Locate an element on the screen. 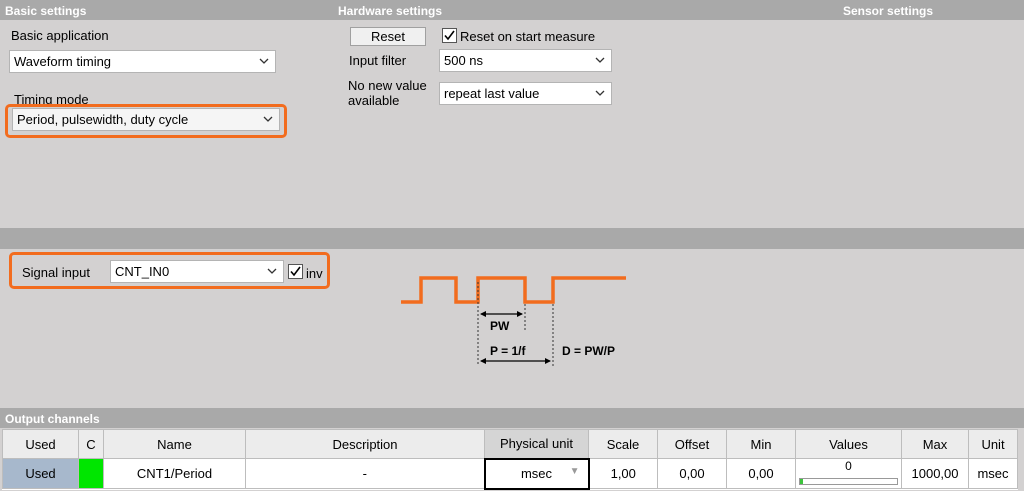  output-channels-header-bar: Output channels is located at coordinates (512, 418).